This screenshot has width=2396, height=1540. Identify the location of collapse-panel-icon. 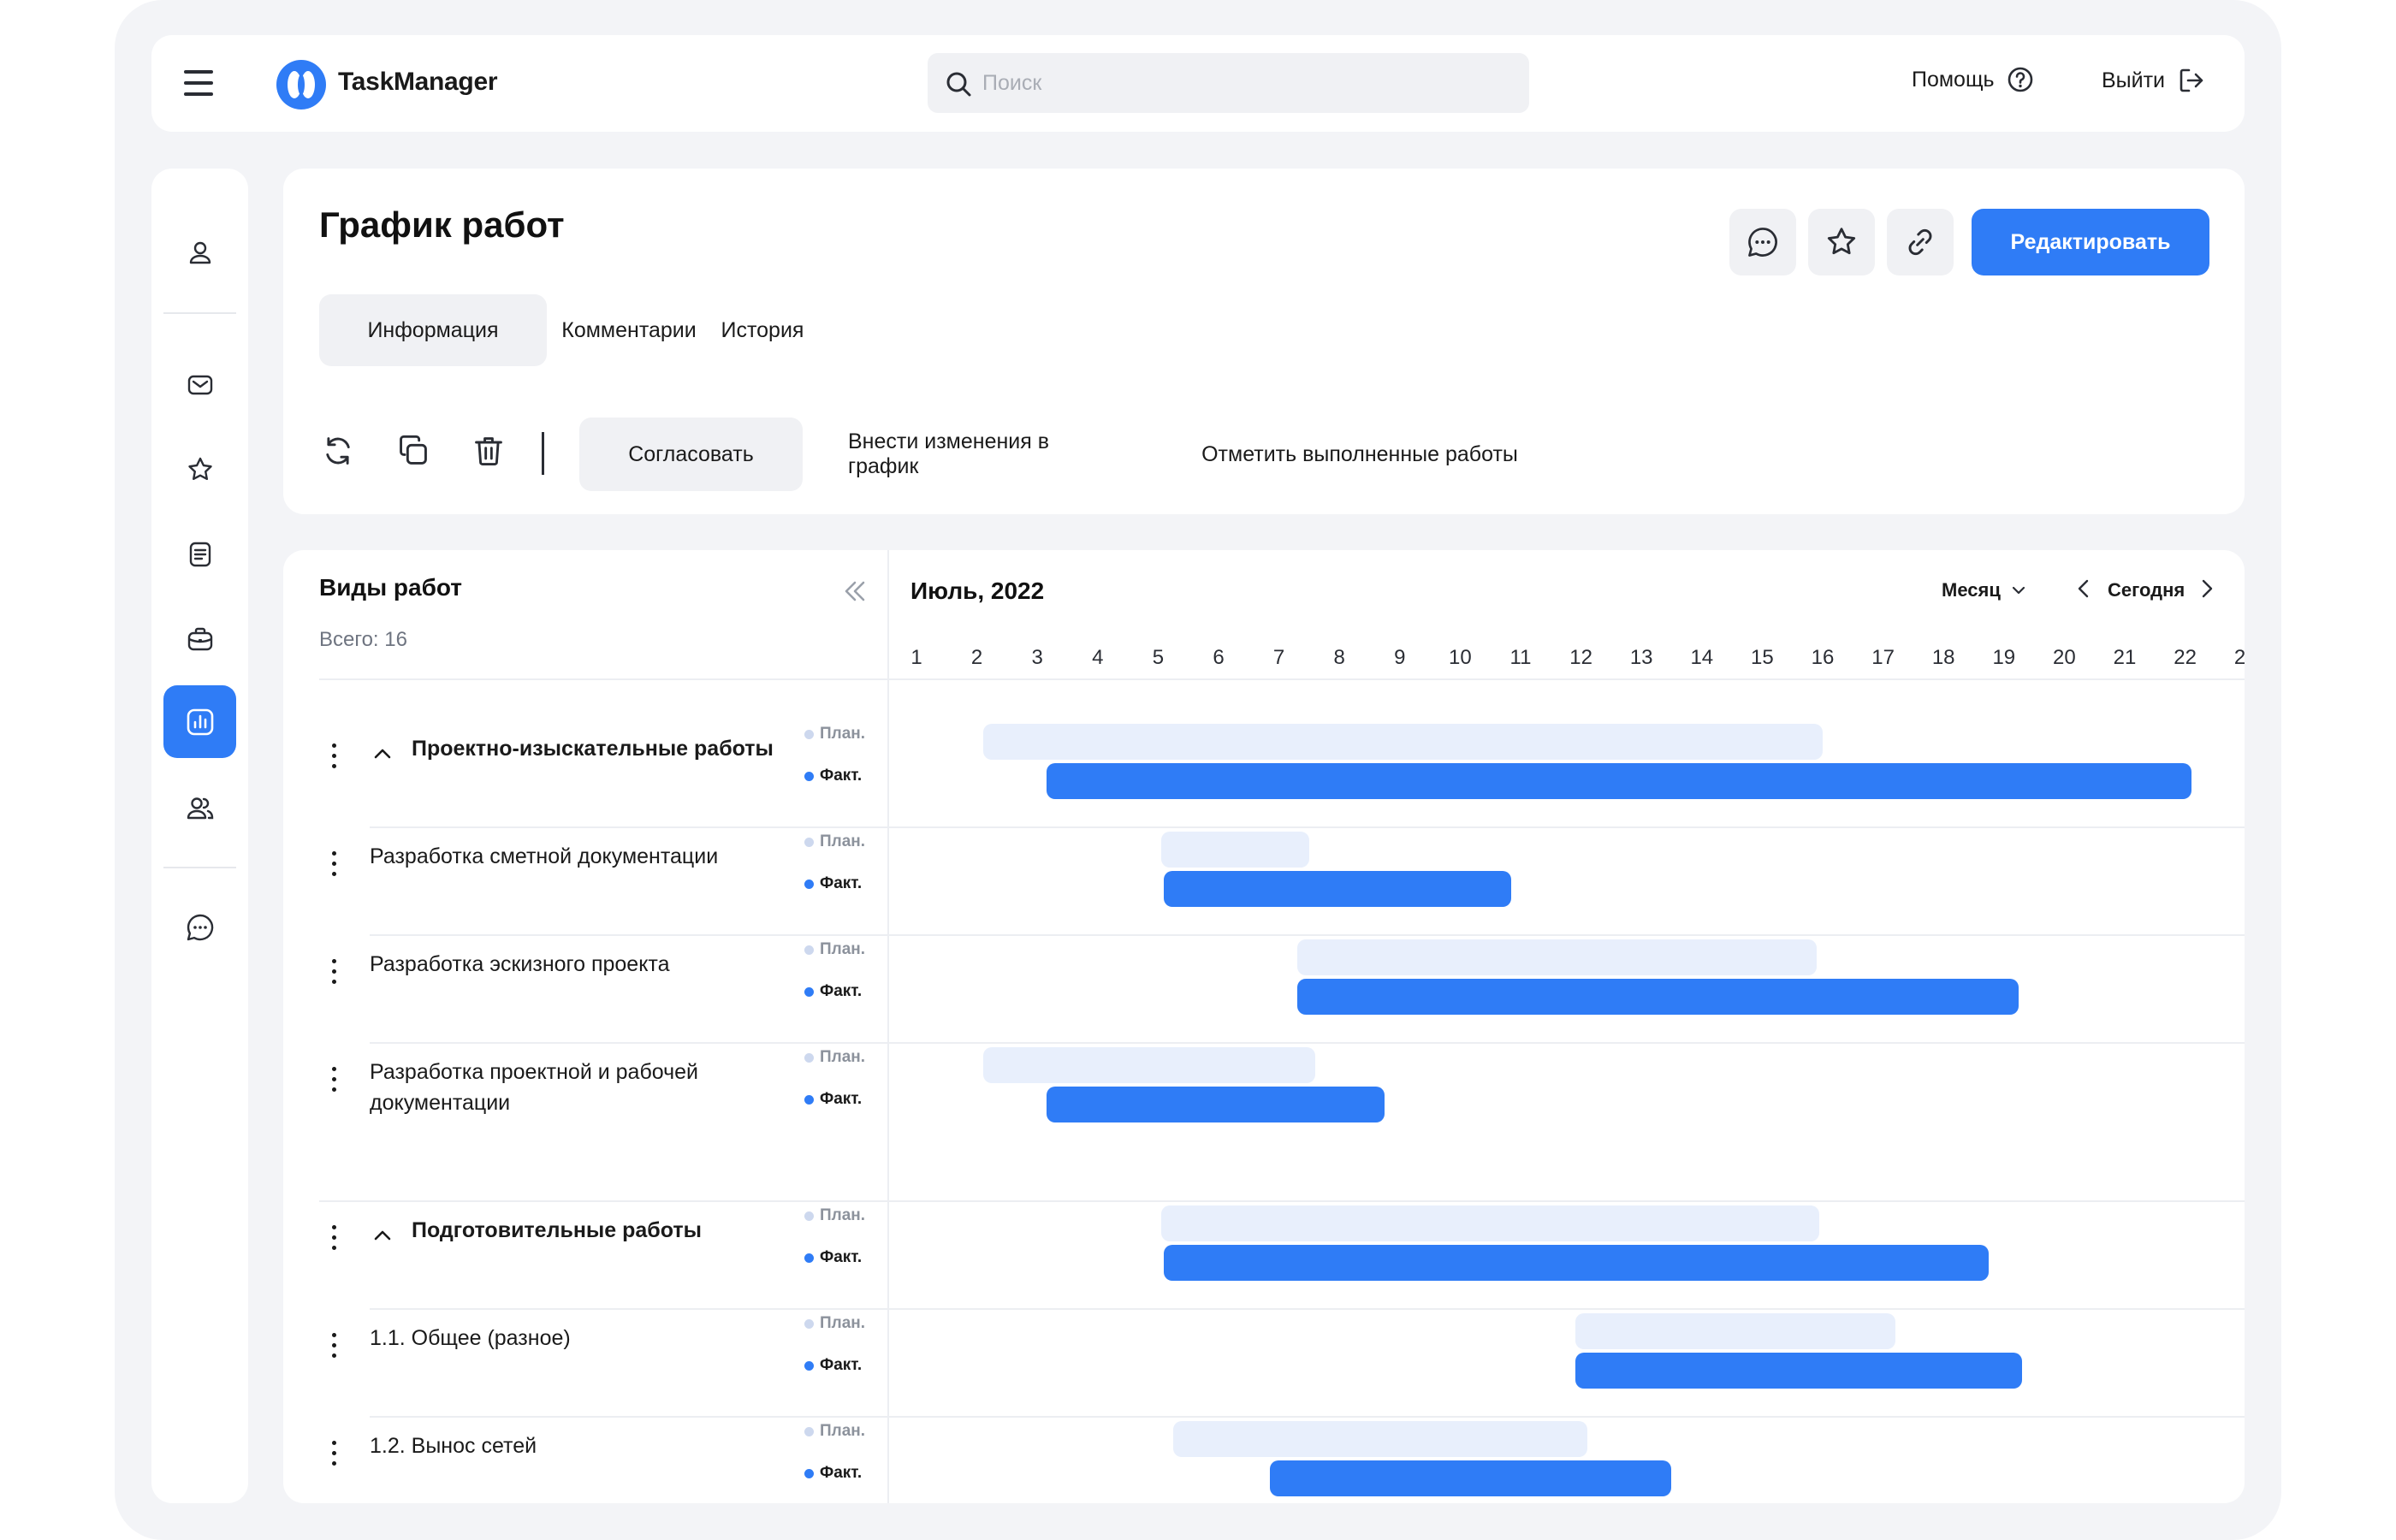
(855, 591).